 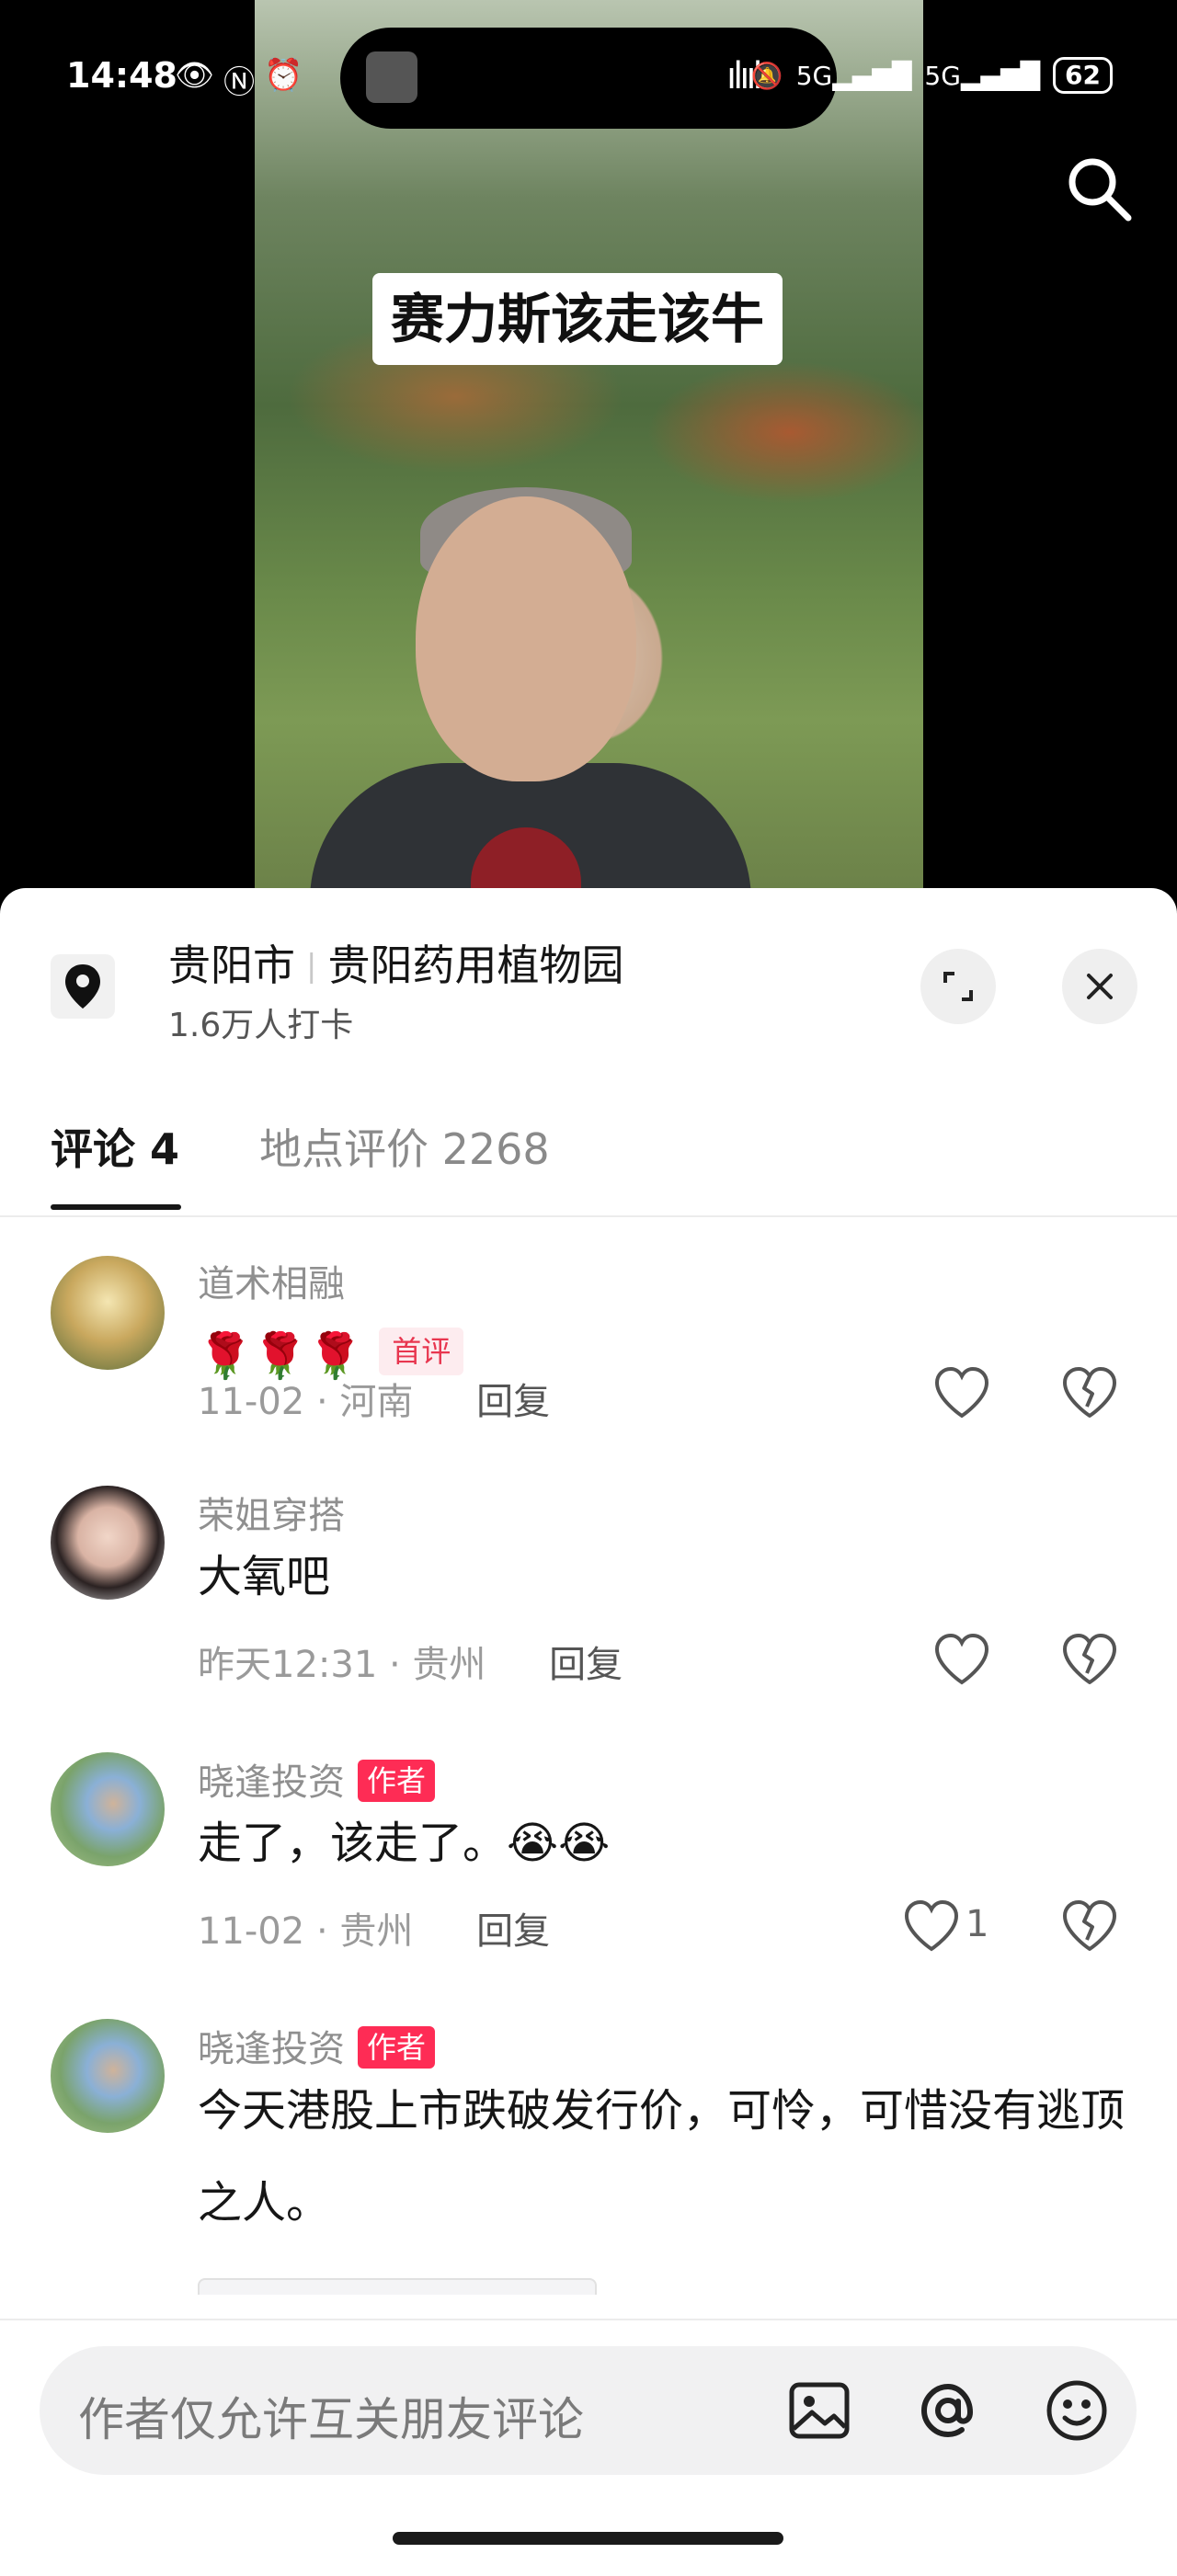 I want to click on eye-icon: 👁, so click(x=195, y=75).